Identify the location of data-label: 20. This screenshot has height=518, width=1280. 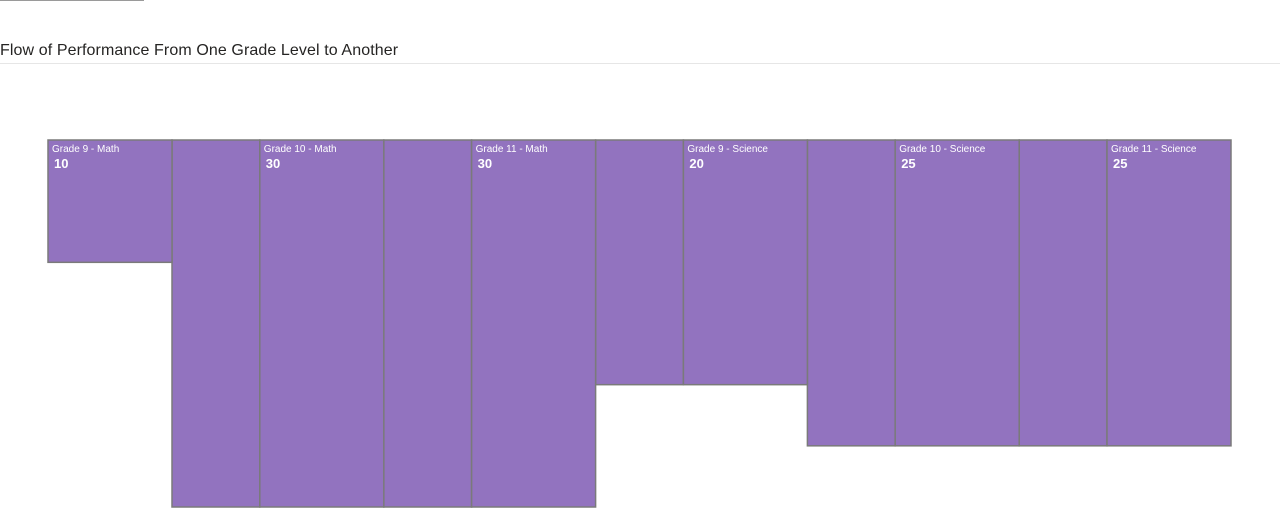
(696, 163).